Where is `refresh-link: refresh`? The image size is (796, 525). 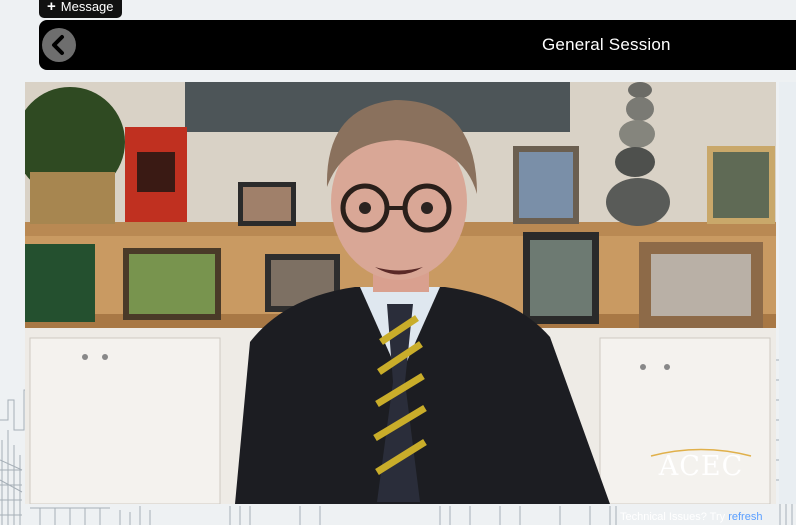 refresh-link: refresh is located at coordinates (745, 517).